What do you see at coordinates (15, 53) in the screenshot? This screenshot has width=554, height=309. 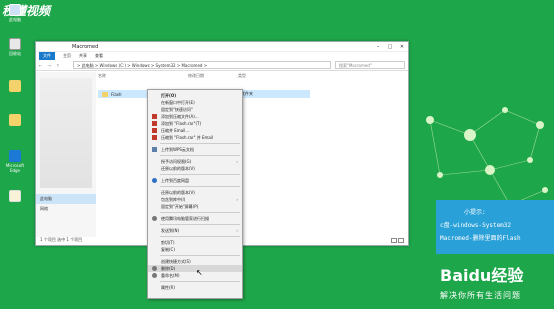 I see `desktop-icon-label: 回收站` at bounding box center [15, 53].